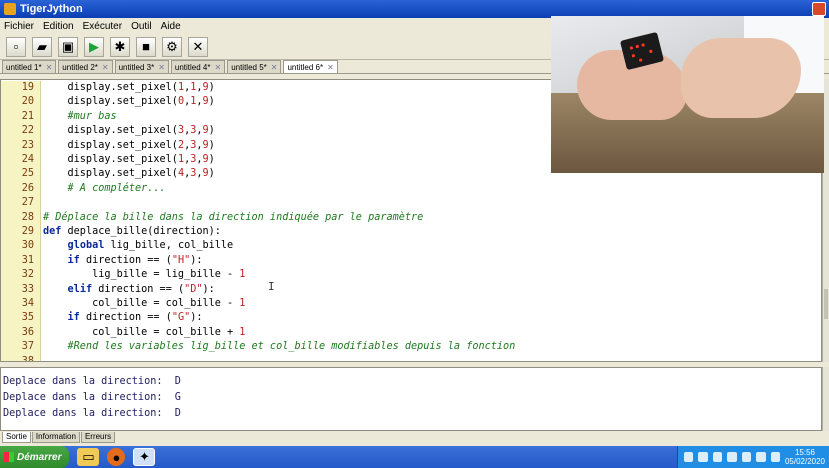 This screenshot has width=829, height=468. What do you see at coordinates (21, 246) in the screenshot?
I see `line-number: 30` at bounding box center [21, 246].